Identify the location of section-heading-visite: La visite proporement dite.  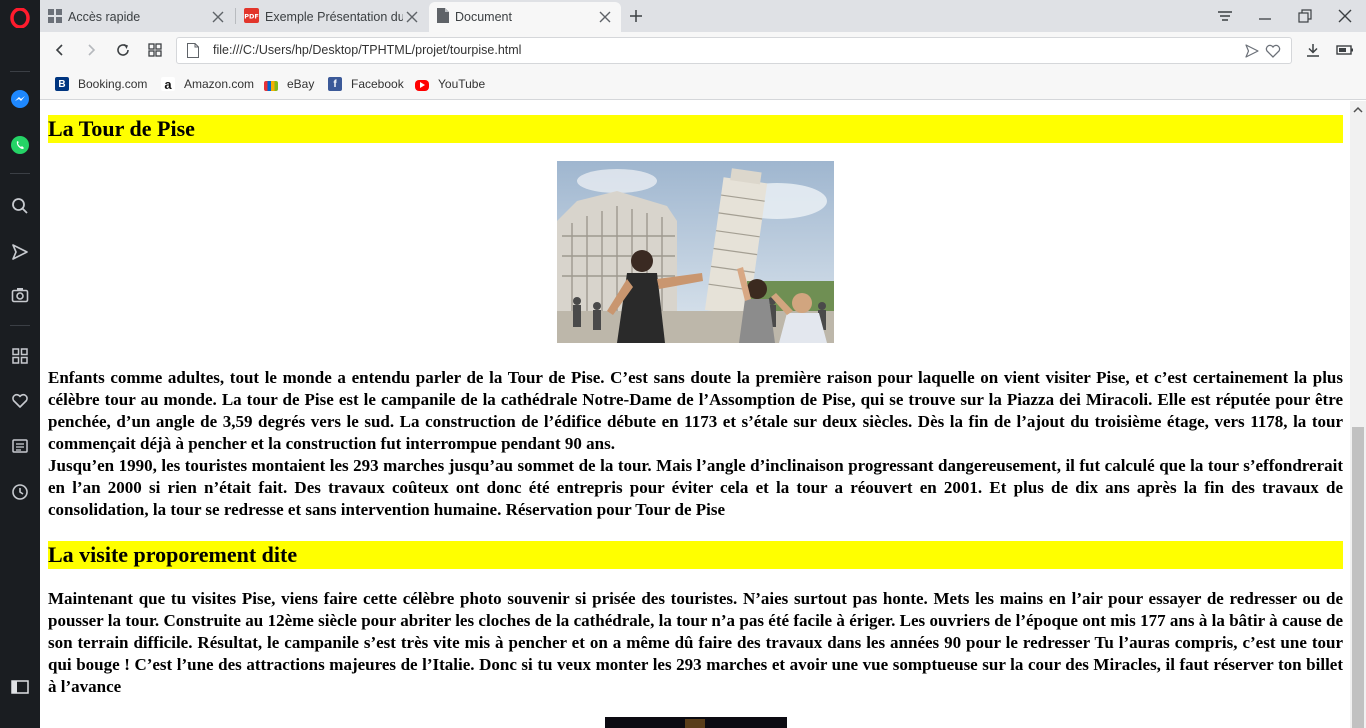
(695, 555).